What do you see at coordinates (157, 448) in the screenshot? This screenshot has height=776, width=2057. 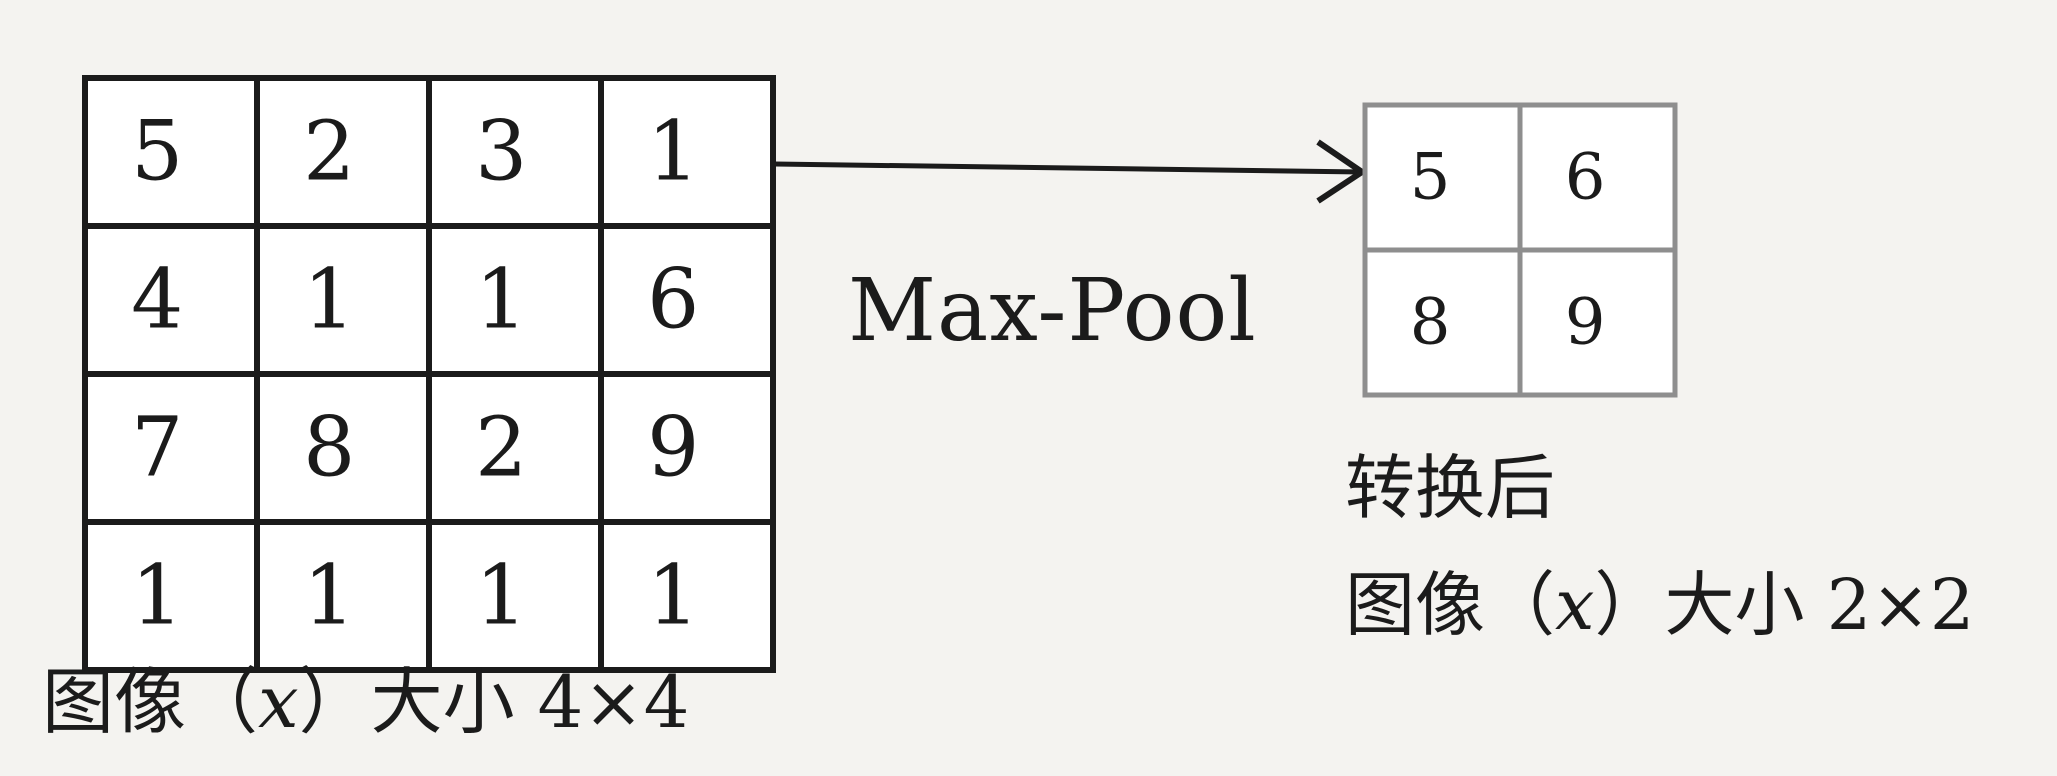 I see `input-cell-value: 7` at bounding box center [157, 448].